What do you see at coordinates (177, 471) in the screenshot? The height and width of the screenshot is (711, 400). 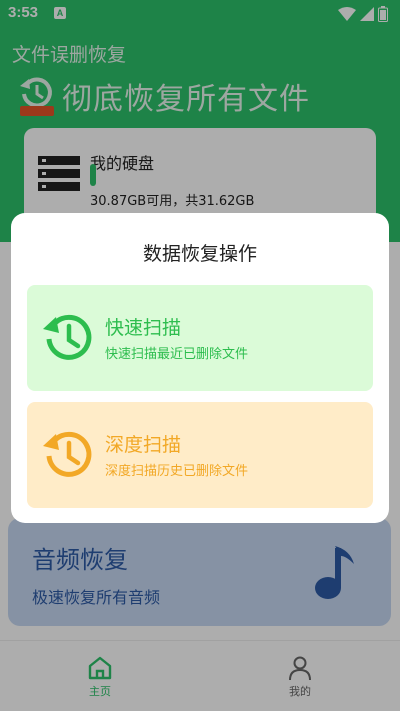 I see `deep-scan-subtitle: 深度扫描历史已删除文件` at bounding box center [177, 471].